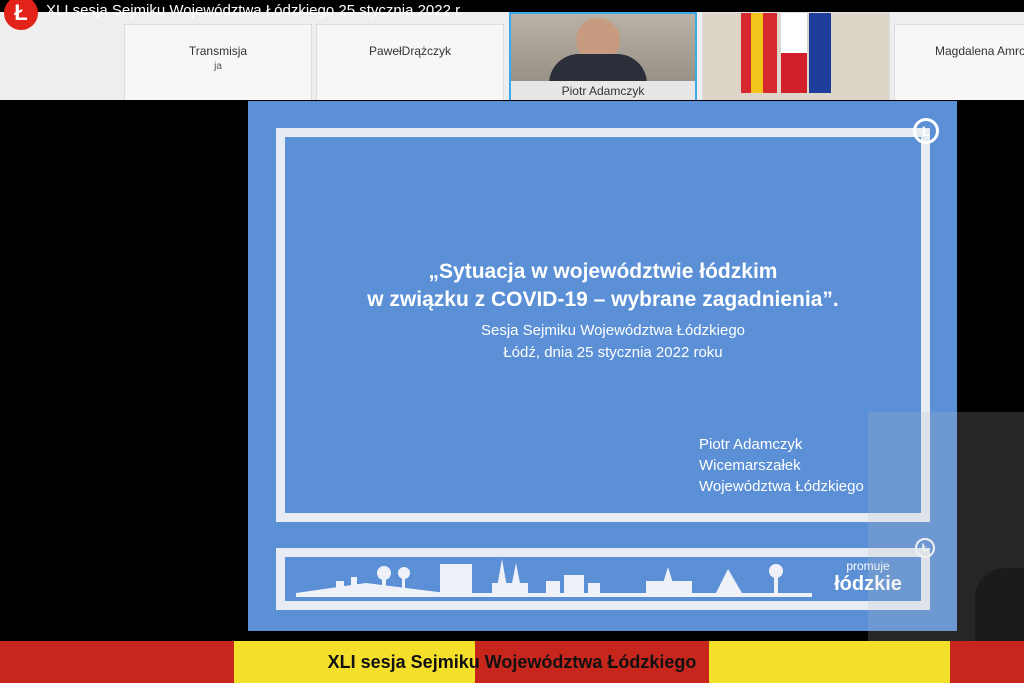  Describe the element at coordinates (750, 465) in the screenshot. I see `author-role-line1: Wicemarszałek` at that location.